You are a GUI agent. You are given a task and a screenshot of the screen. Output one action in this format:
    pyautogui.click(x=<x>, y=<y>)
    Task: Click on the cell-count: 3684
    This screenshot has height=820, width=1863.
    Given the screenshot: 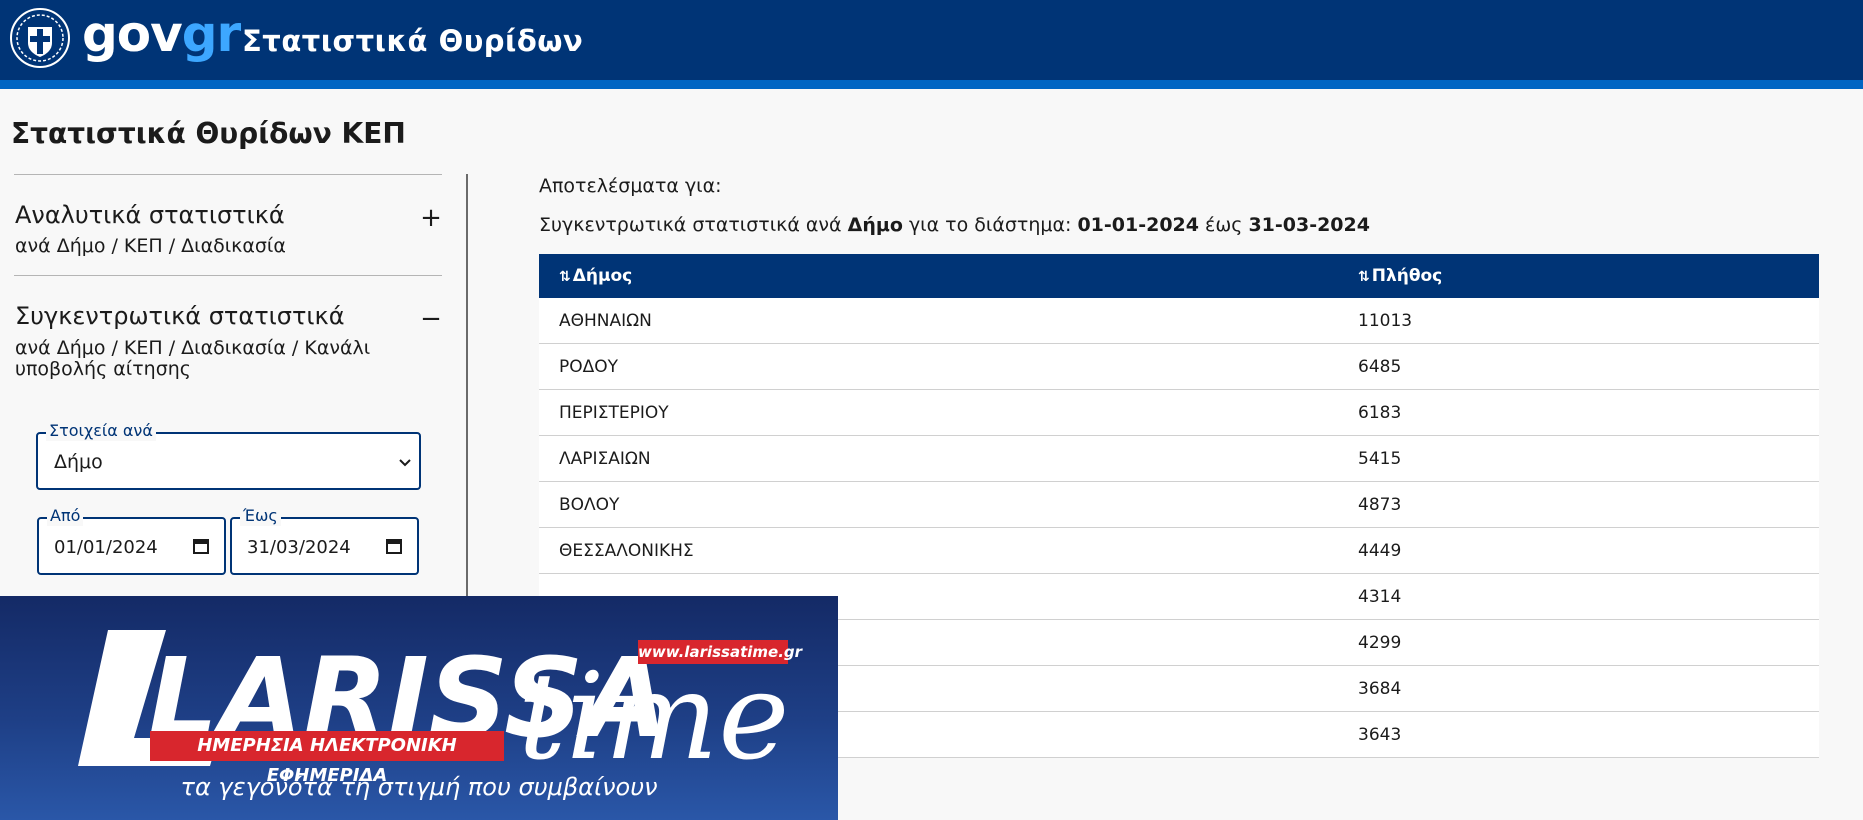 What is the action you would take?
    pyautogui.click(x=1380, y=689)
    